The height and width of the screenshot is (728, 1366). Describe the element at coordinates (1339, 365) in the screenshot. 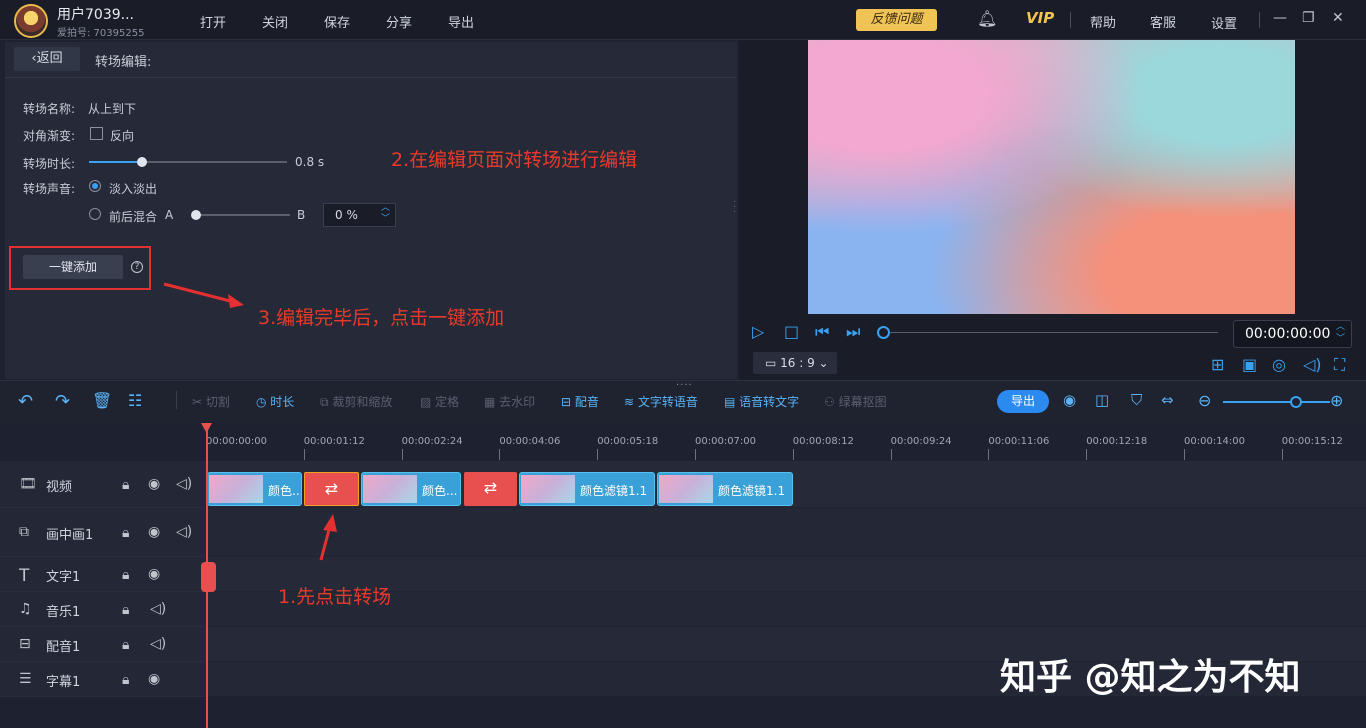

I see `fullscreen-icon: ⛶` at that location.